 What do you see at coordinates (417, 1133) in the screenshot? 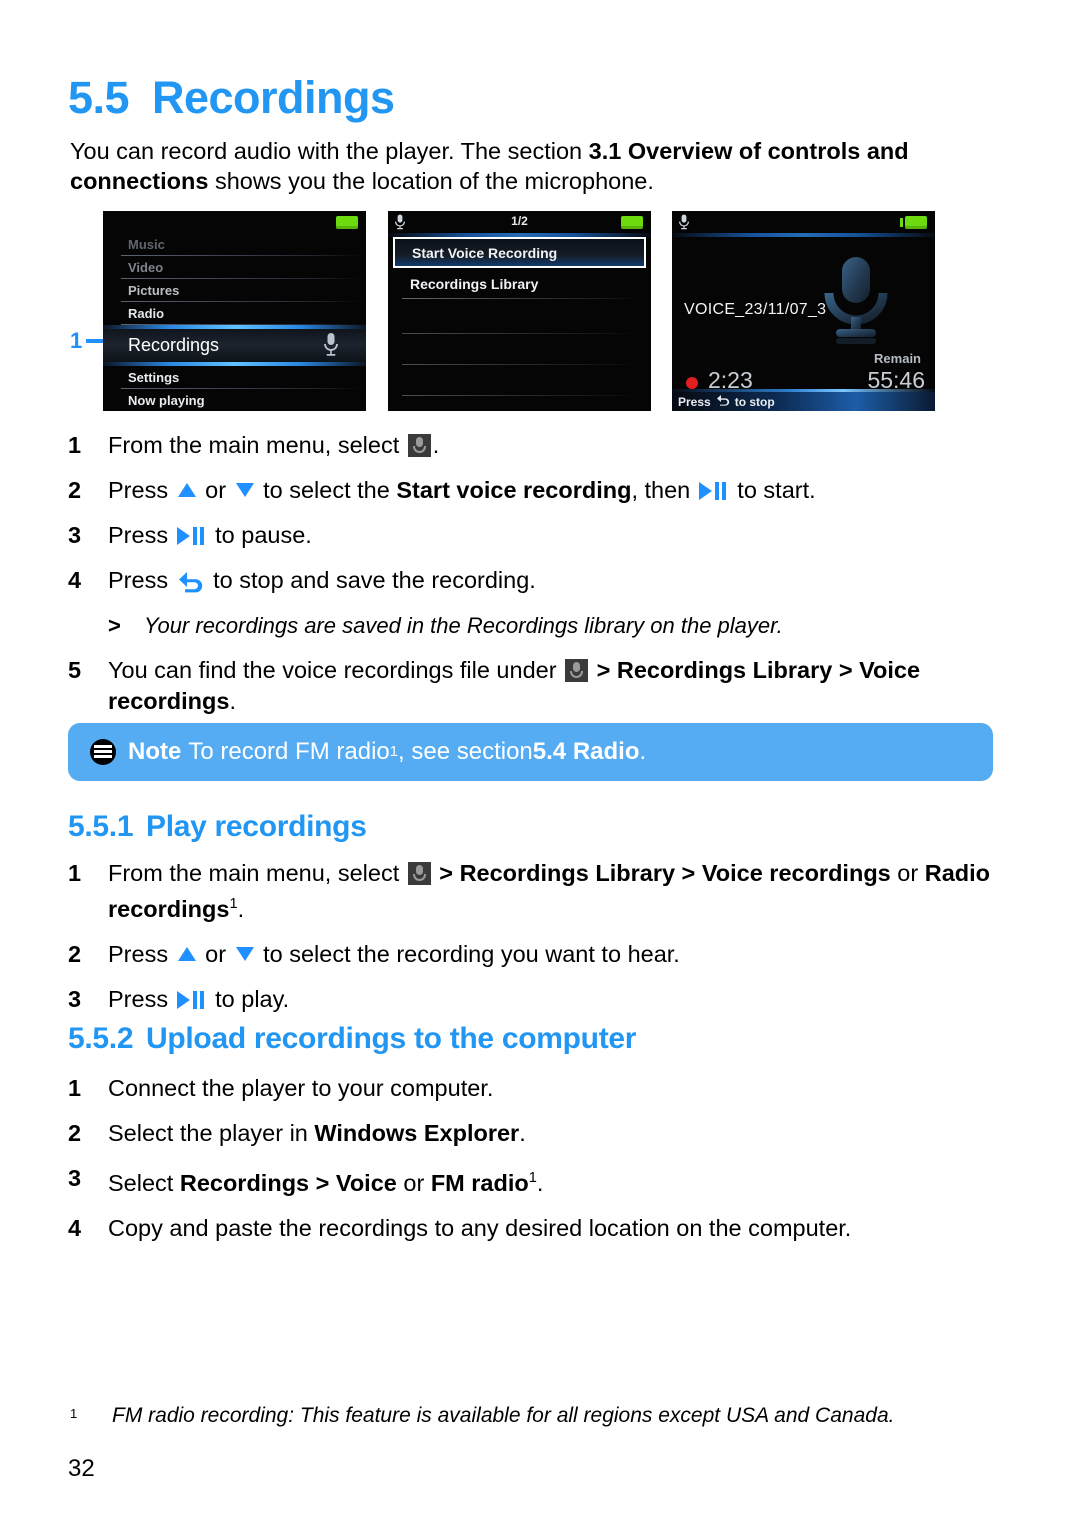
I see `bold-windows-explorer: Windows Explorer` at bounding box center [417, 1133].